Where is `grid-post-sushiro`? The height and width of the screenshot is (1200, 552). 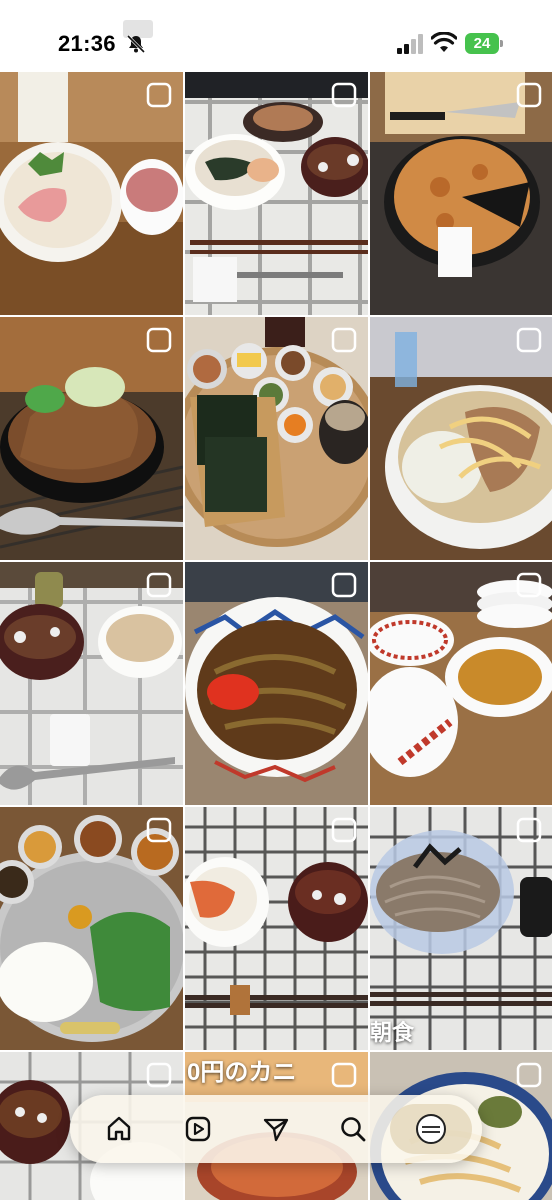 grid-post-sushiro is located at coordinates (461, 683).